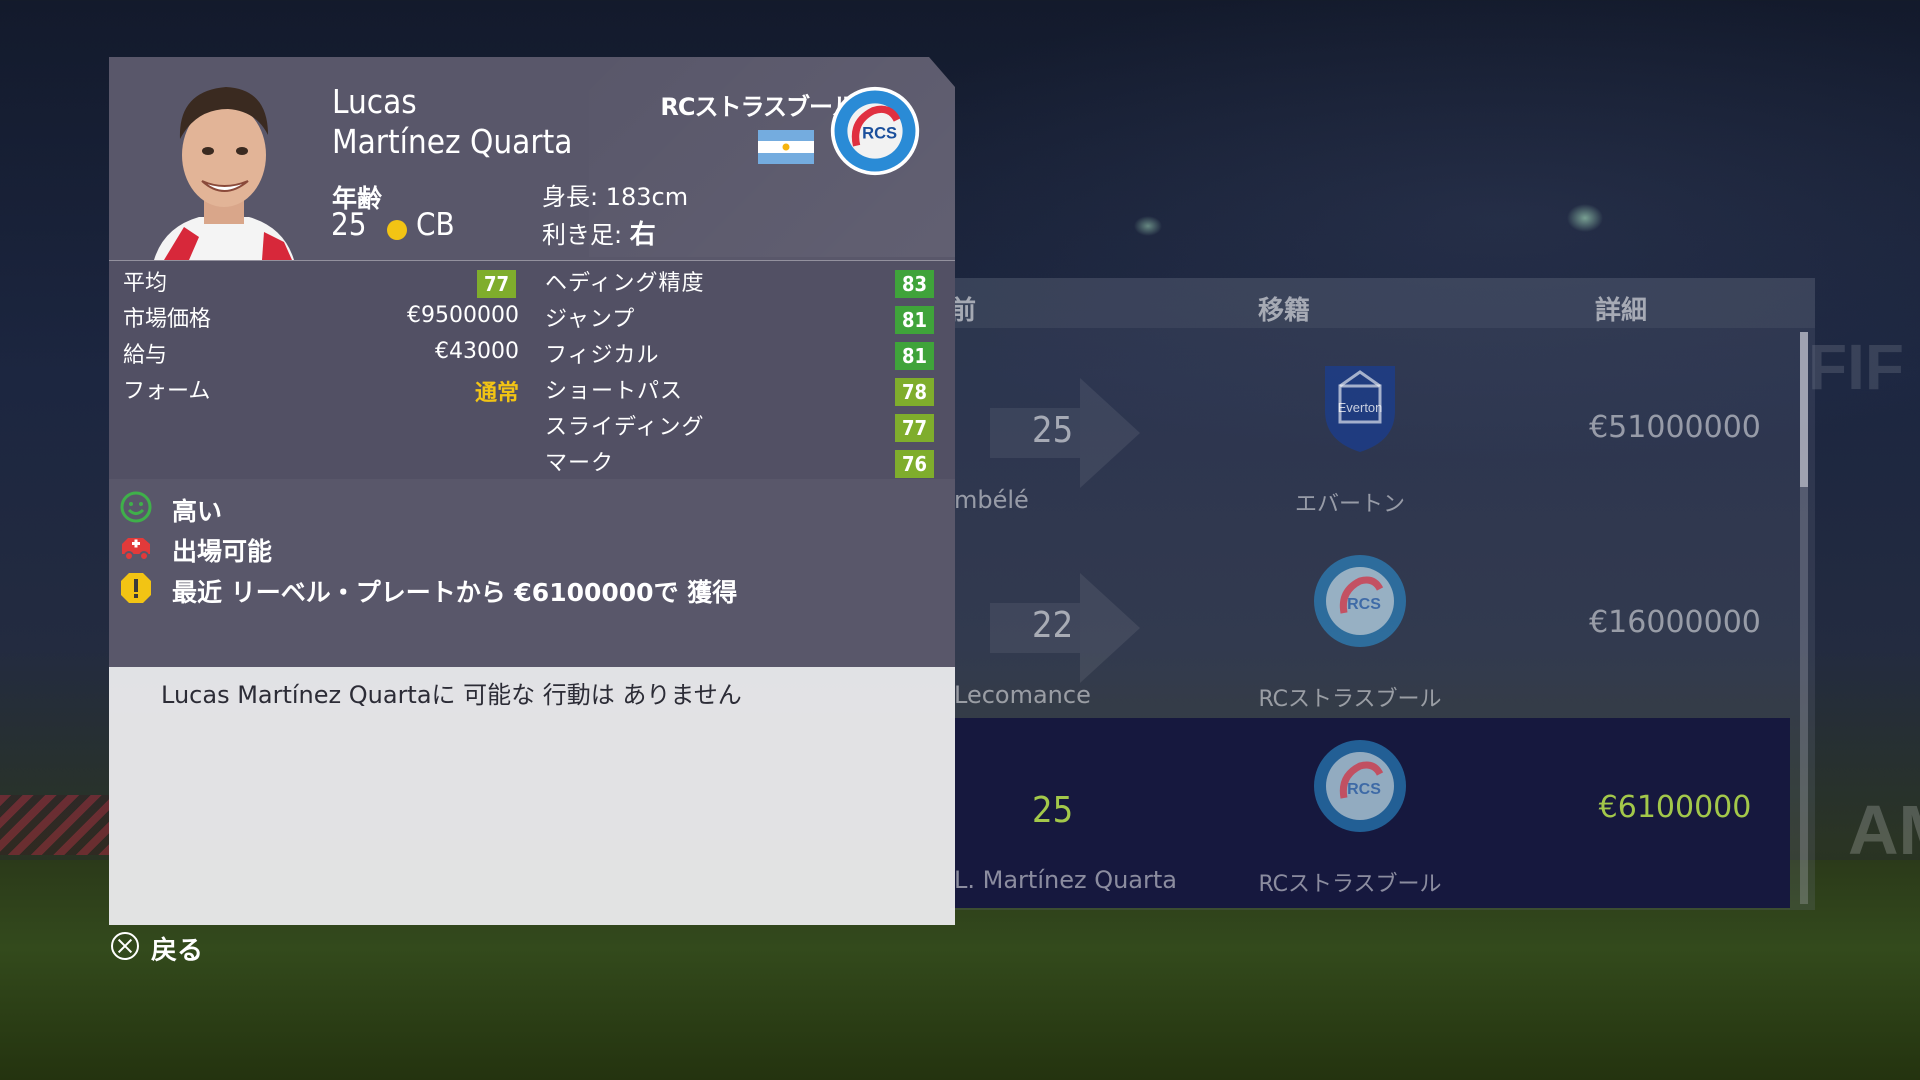 The width and height of the screenshot is (1920, 1080). I want to click on stat-label-market-value: 市場価格, so click(167, 319).